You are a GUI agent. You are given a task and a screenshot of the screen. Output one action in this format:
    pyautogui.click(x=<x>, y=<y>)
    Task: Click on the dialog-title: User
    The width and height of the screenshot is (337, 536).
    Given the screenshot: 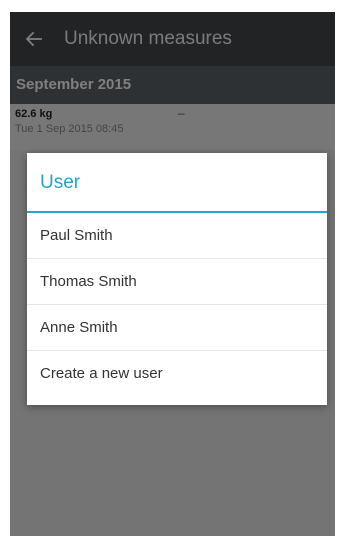 What is the action you would take?
    pyautogui.click(x=177, y=183)
    